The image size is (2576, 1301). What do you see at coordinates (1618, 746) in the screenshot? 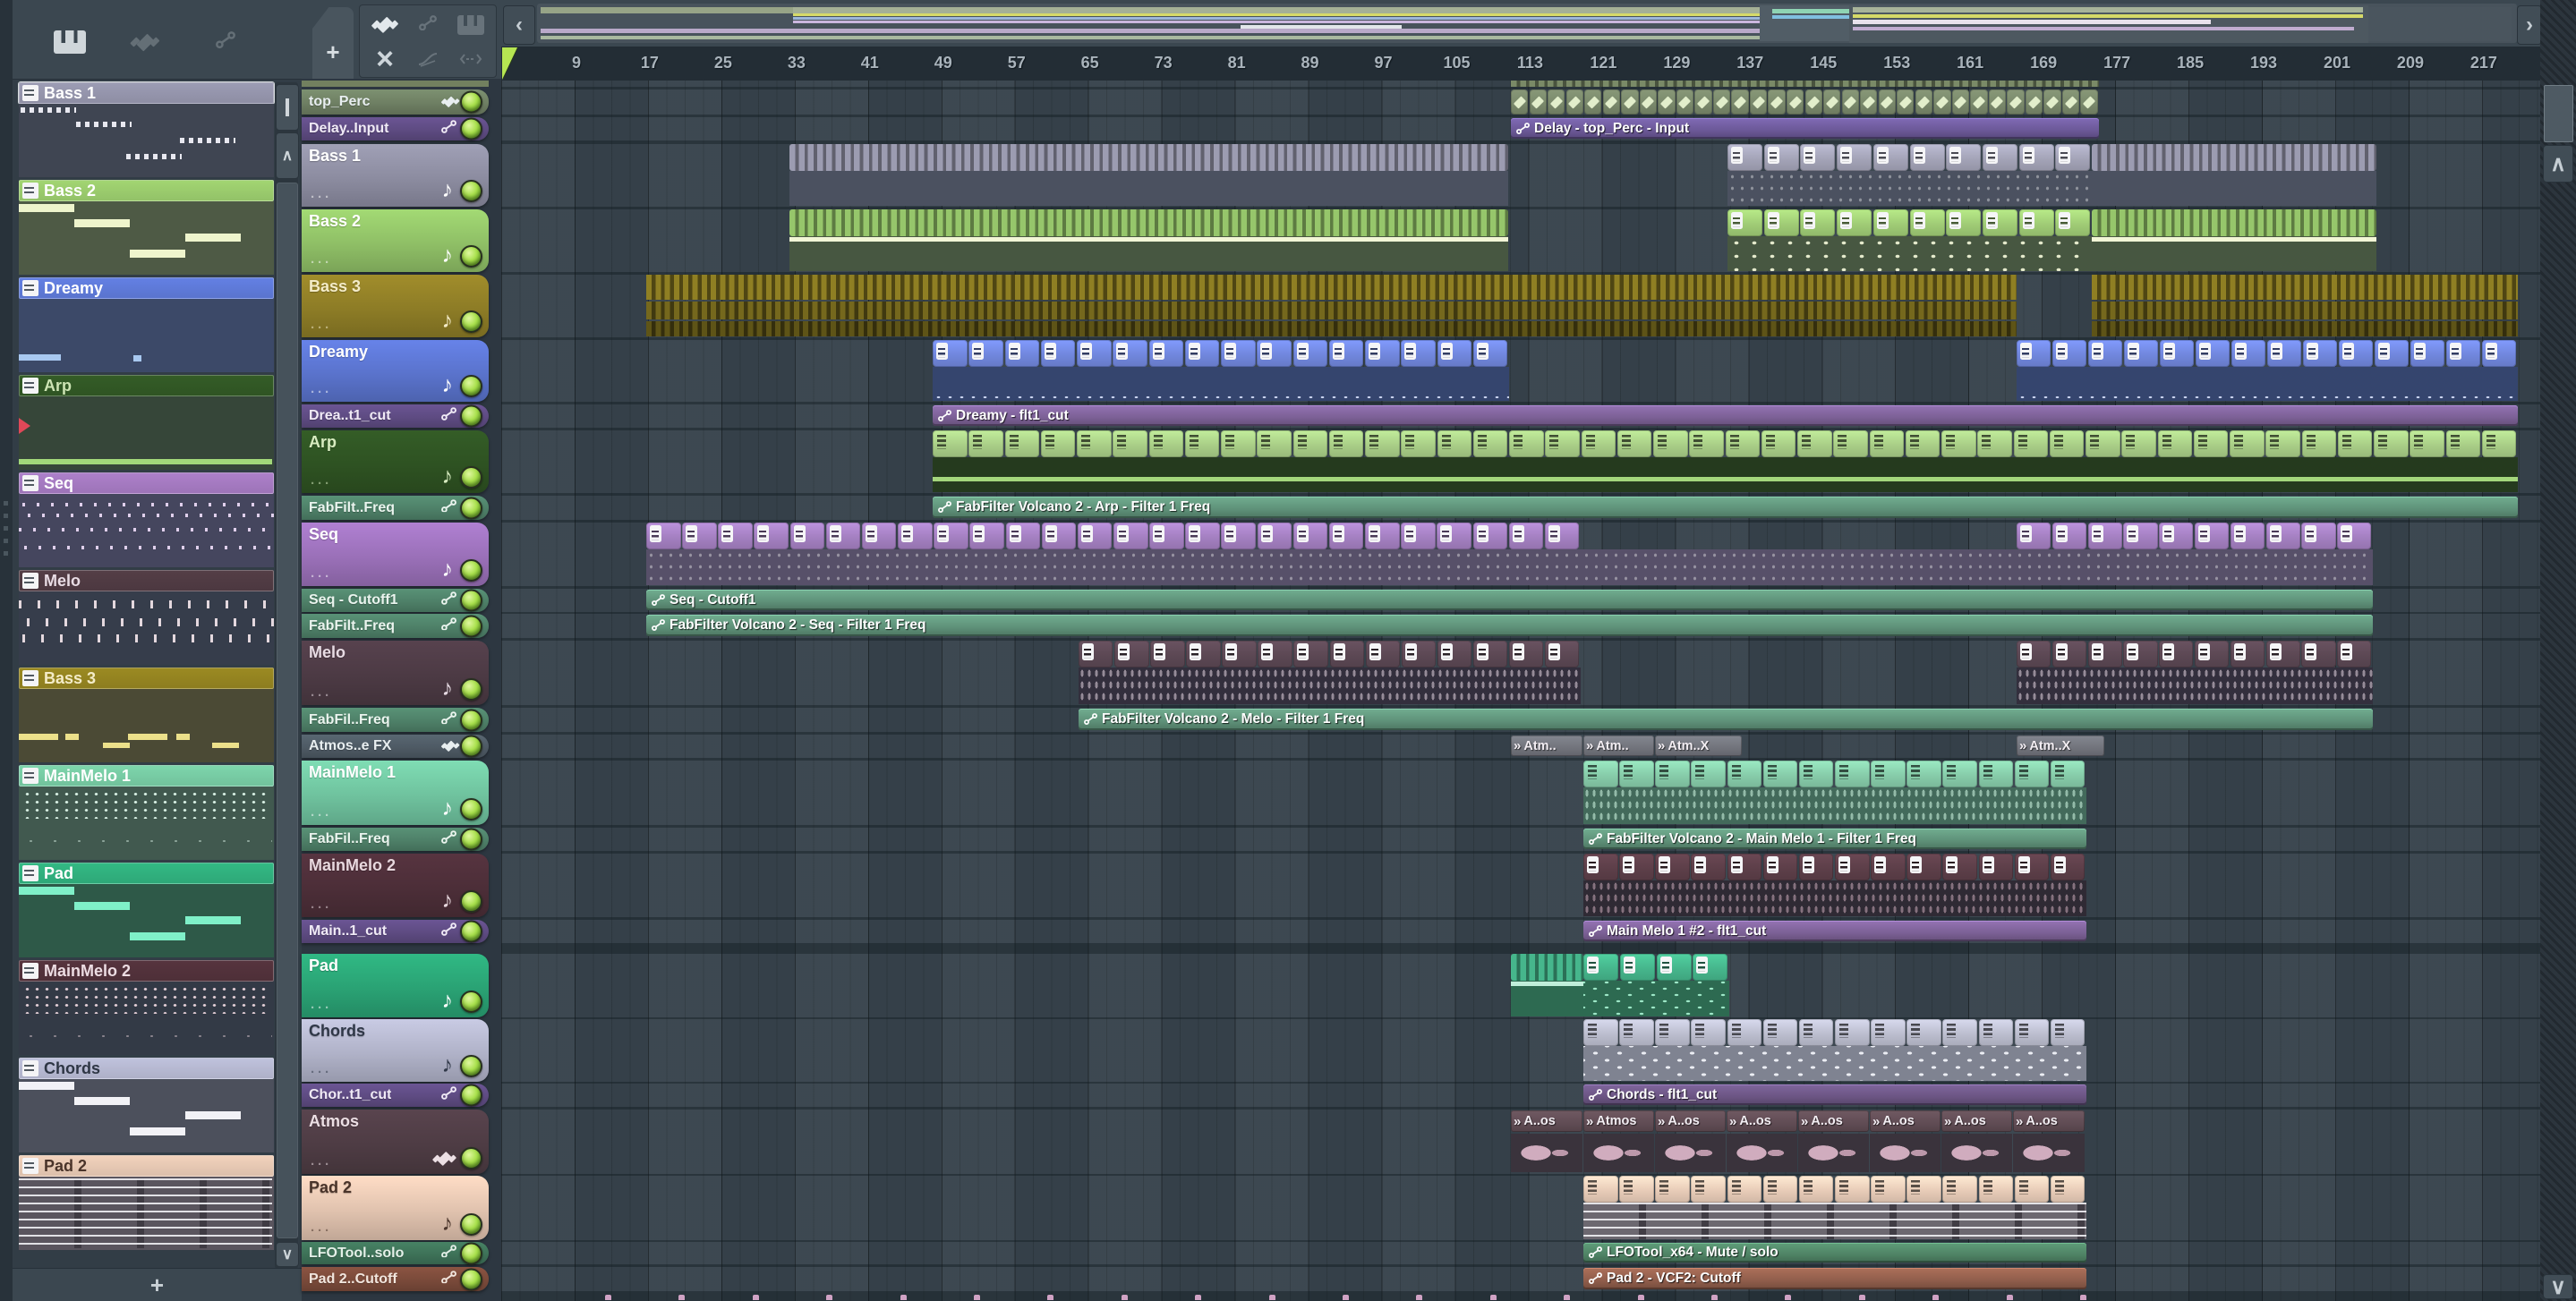
I see `audio-clip: » Atm..` at bounding box center [1618, 746].